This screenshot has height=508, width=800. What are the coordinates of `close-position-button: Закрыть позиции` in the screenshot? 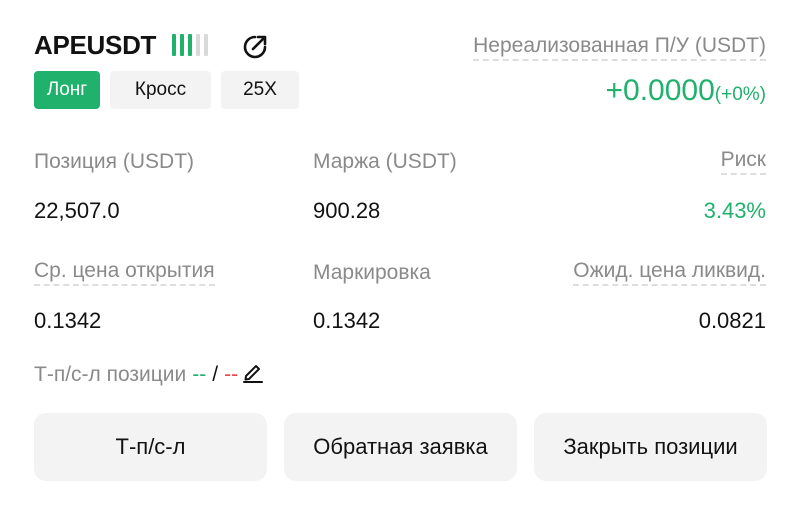 It's located at (650, 447).